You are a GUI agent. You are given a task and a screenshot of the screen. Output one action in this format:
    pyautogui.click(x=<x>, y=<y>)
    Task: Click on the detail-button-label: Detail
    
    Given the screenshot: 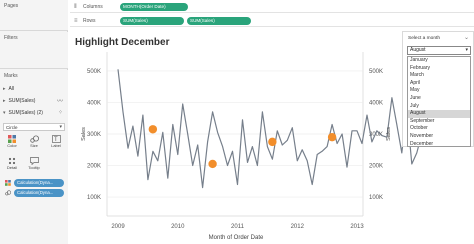 What is the action you would take?
    pyautogui.click(x=12, y=167)
    